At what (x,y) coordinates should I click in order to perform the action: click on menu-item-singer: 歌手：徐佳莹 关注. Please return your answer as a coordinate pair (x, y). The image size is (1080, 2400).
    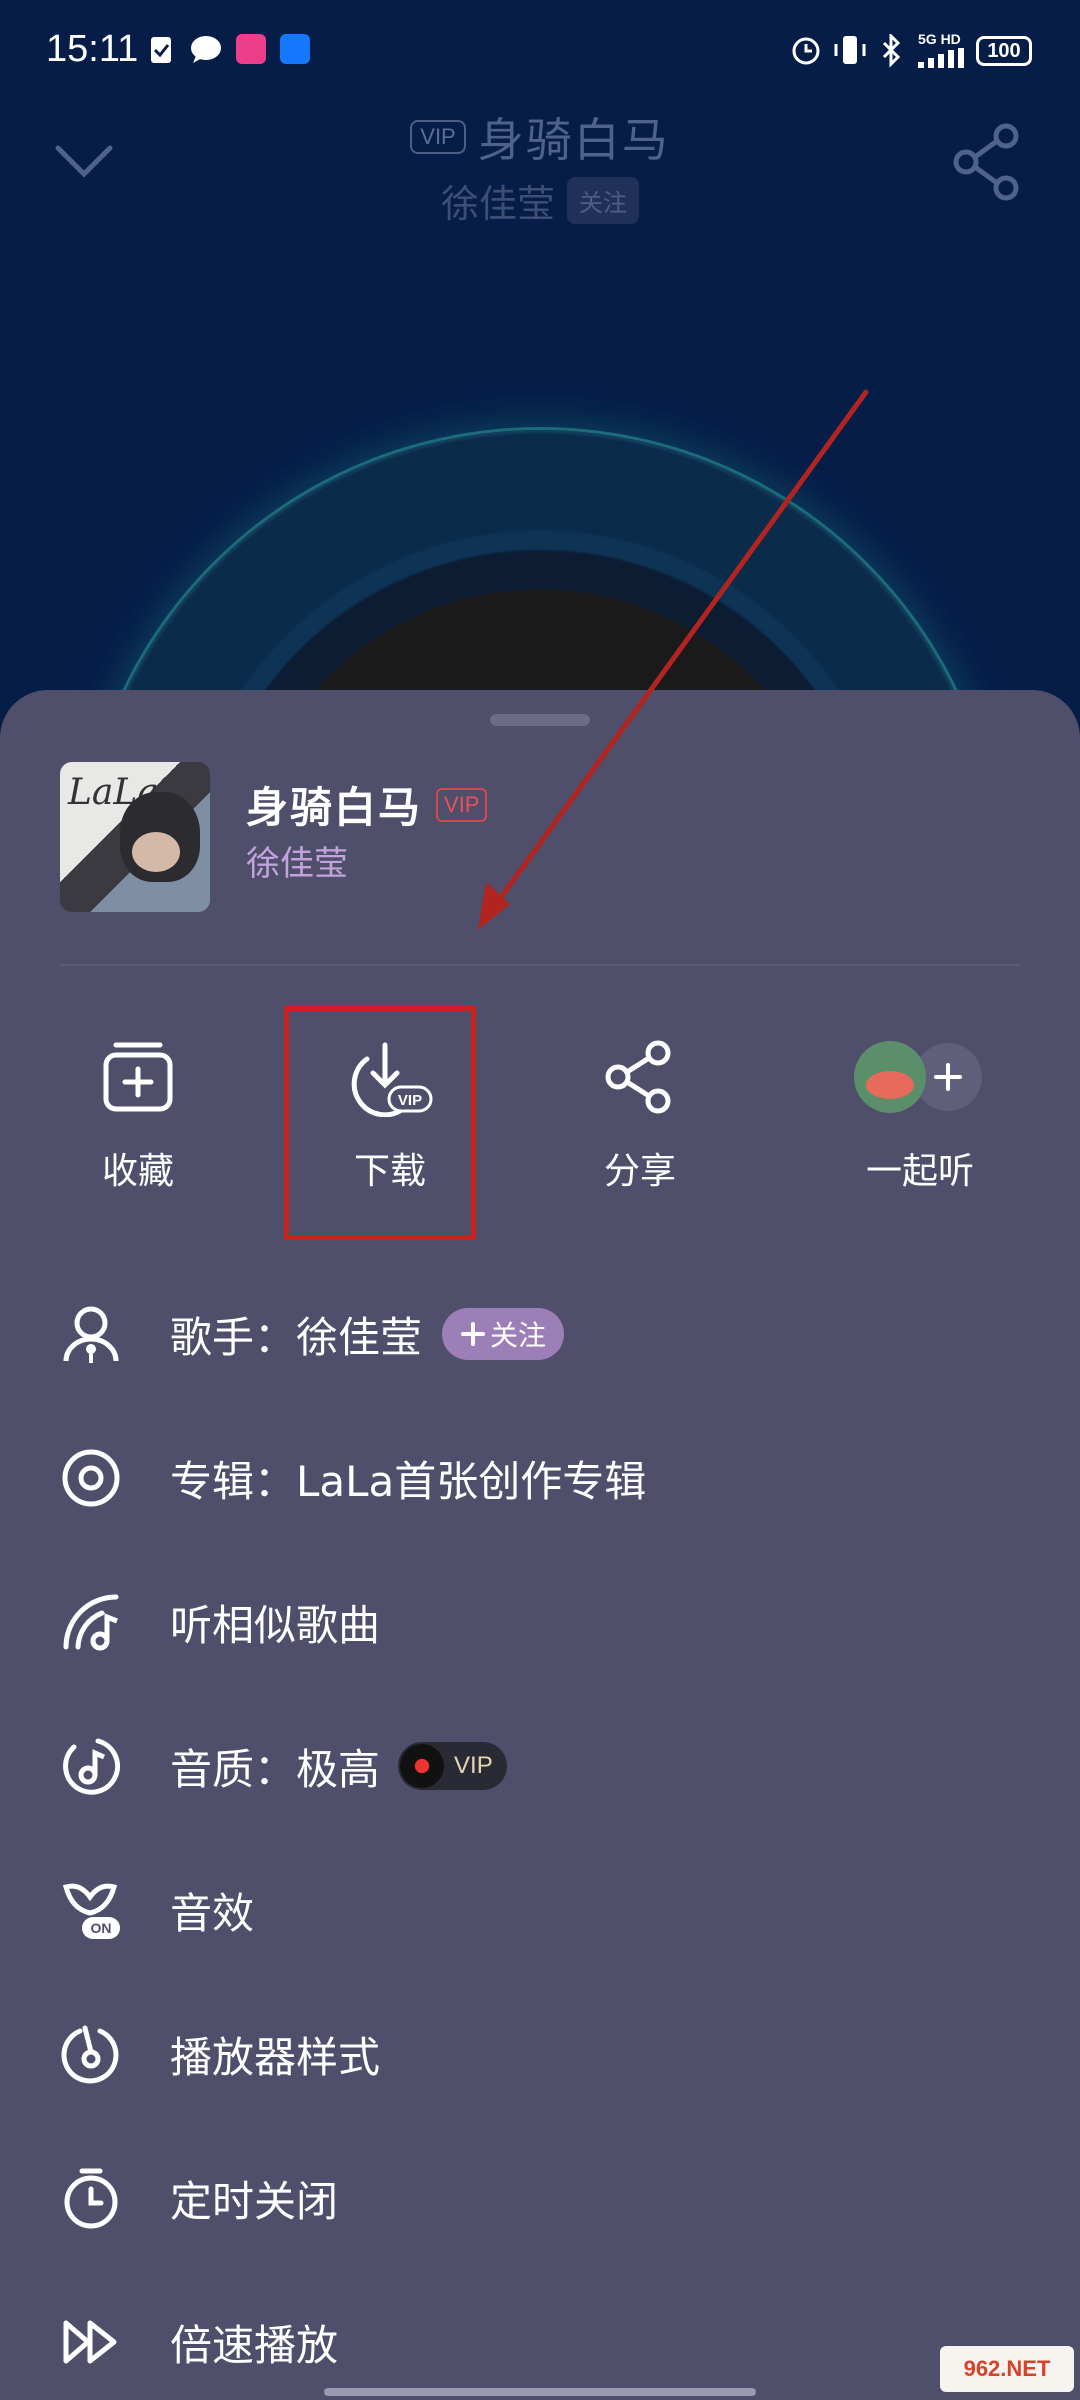
    Looking at the image, I should click on (540, 1334).